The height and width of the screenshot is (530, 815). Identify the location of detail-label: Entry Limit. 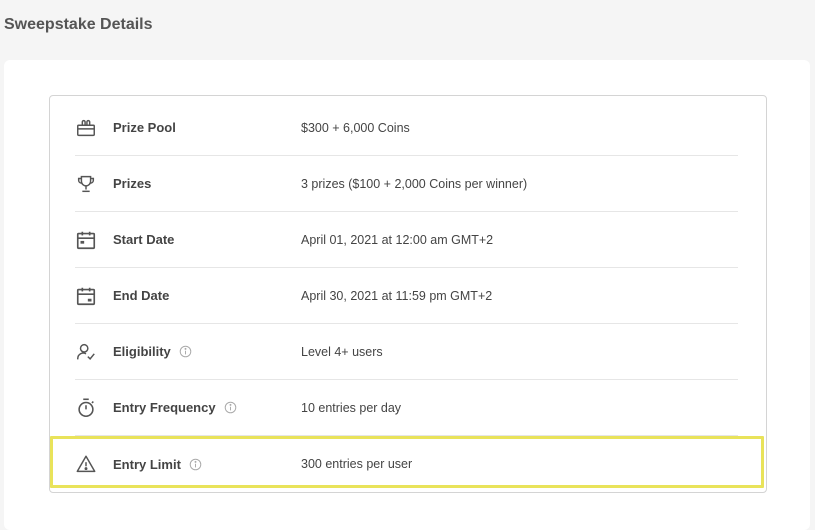
(147, 464).